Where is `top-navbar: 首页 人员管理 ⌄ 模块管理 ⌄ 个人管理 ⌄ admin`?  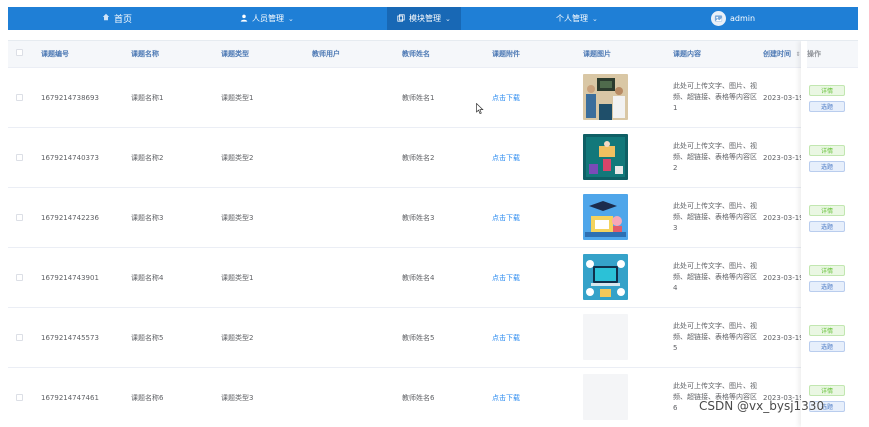 top-navbar: 首页 人员管理 ⌄ 模块管理 ⌄ 个人管理 ⌄ admin is located at coordinates (433, 18).